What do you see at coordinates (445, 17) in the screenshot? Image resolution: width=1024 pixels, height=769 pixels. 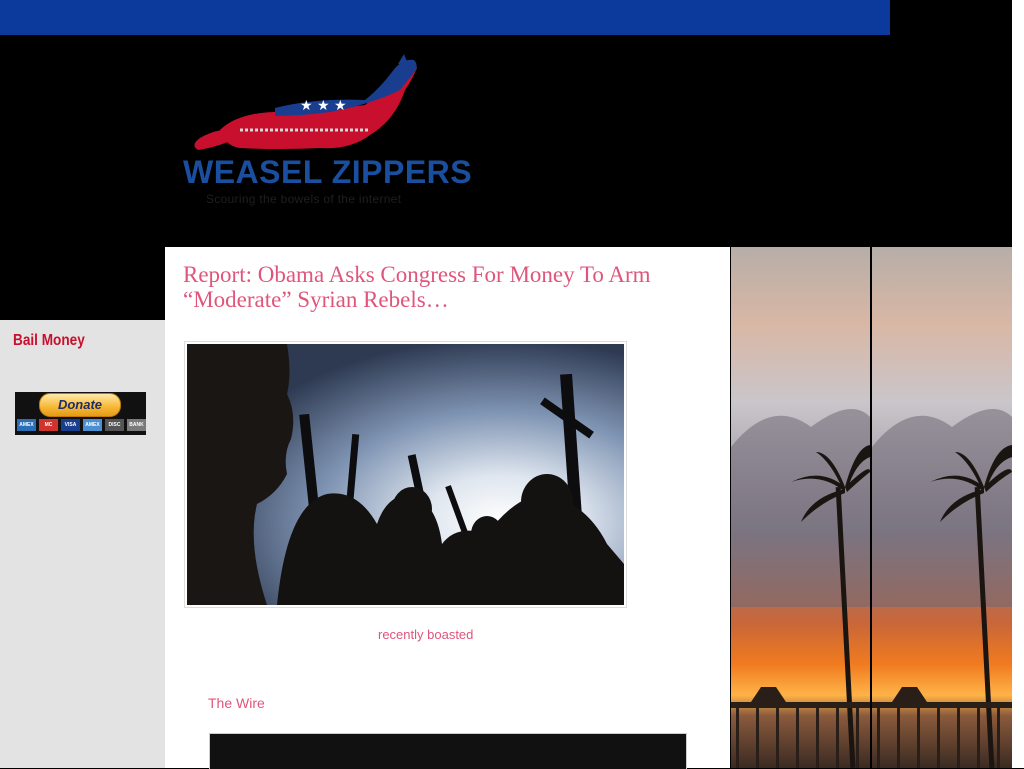 I see `top-nav-bar` at bounding box center [445, 17].